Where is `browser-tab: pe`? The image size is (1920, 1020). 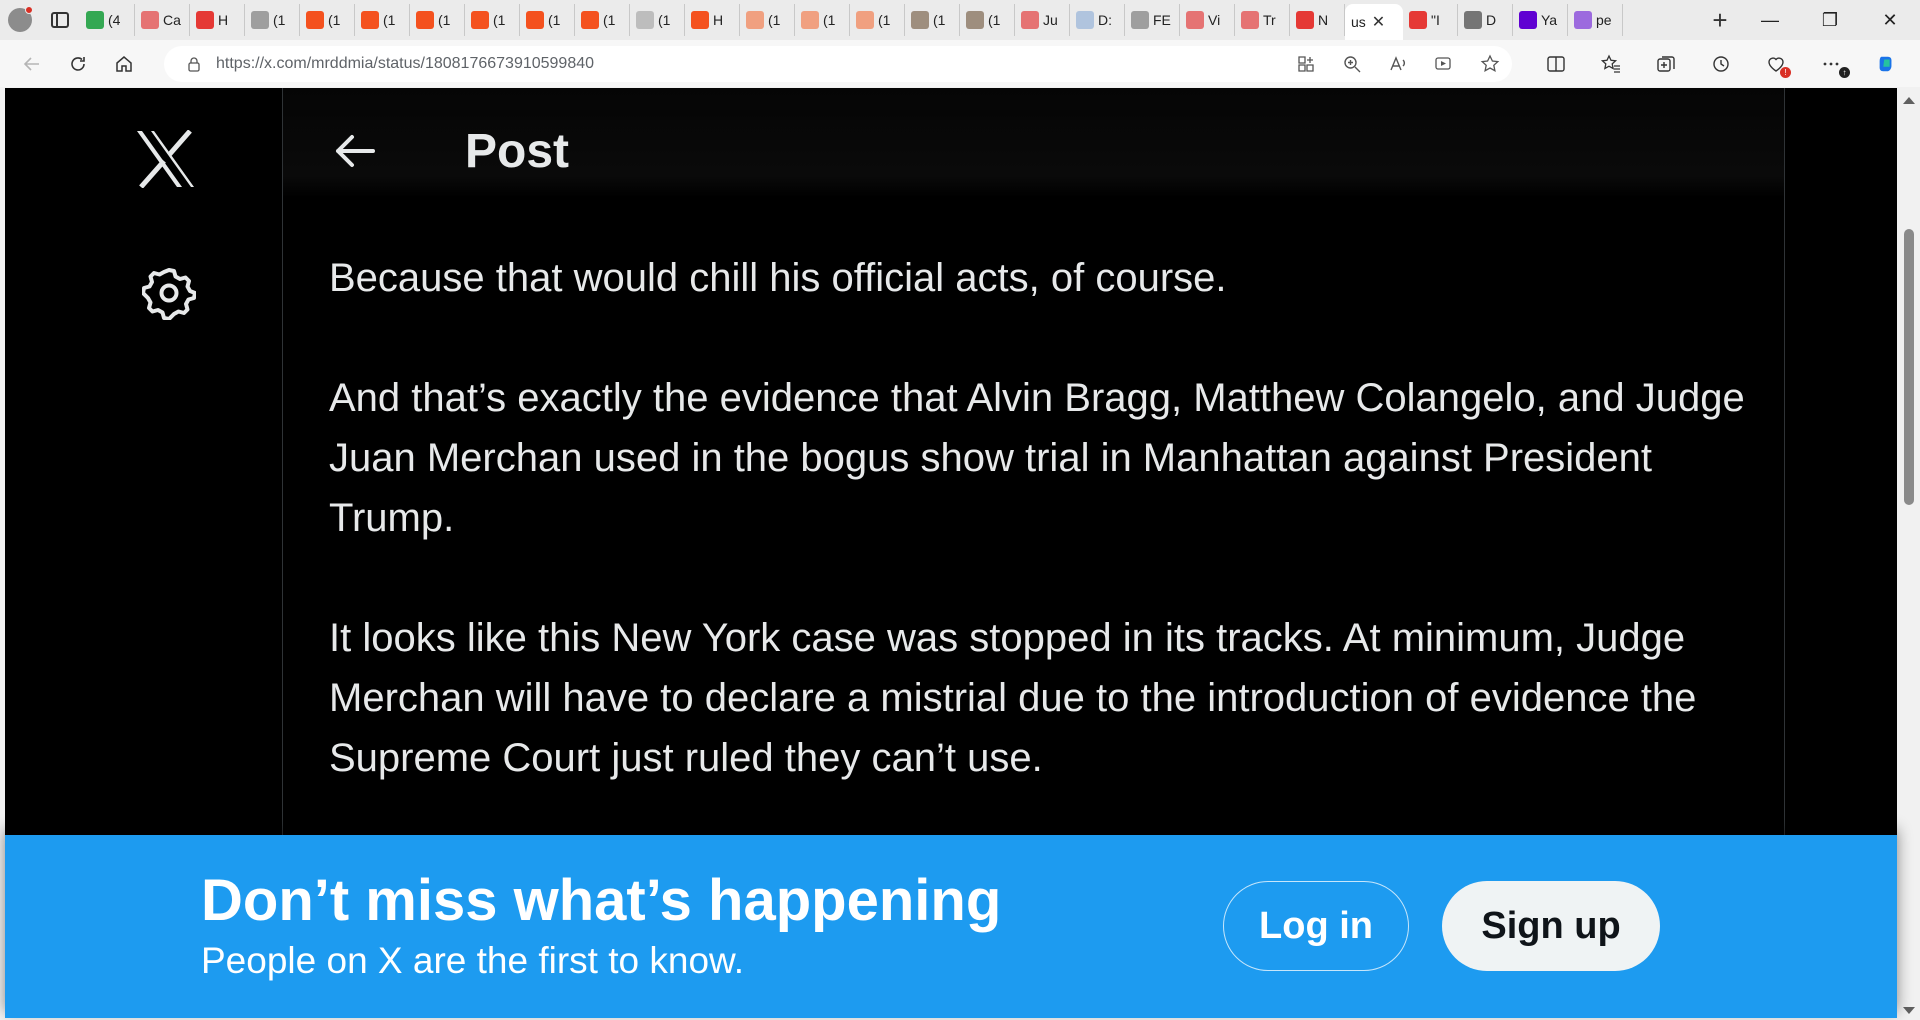
browser-tab: pe is located at coordinates (1595, 20).